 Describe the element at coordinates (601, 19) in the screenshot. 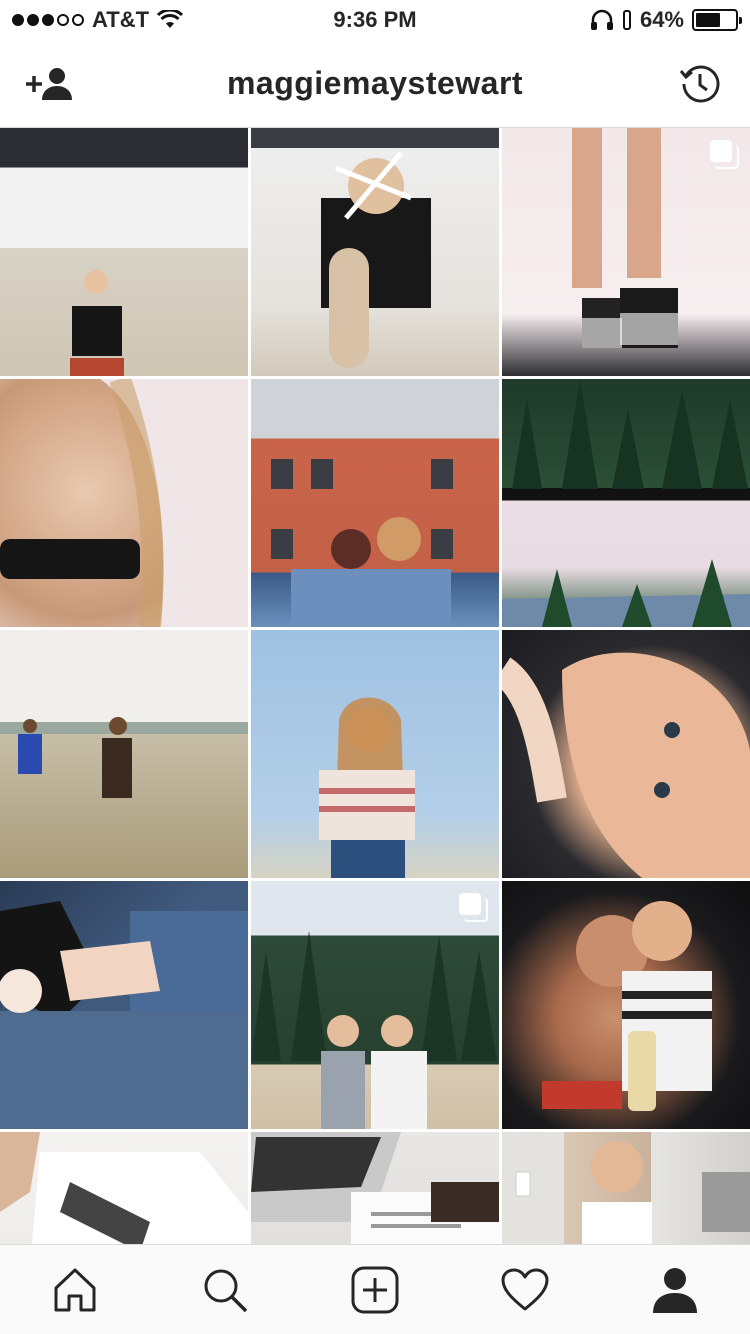

I see `headphones-icon` at that location.